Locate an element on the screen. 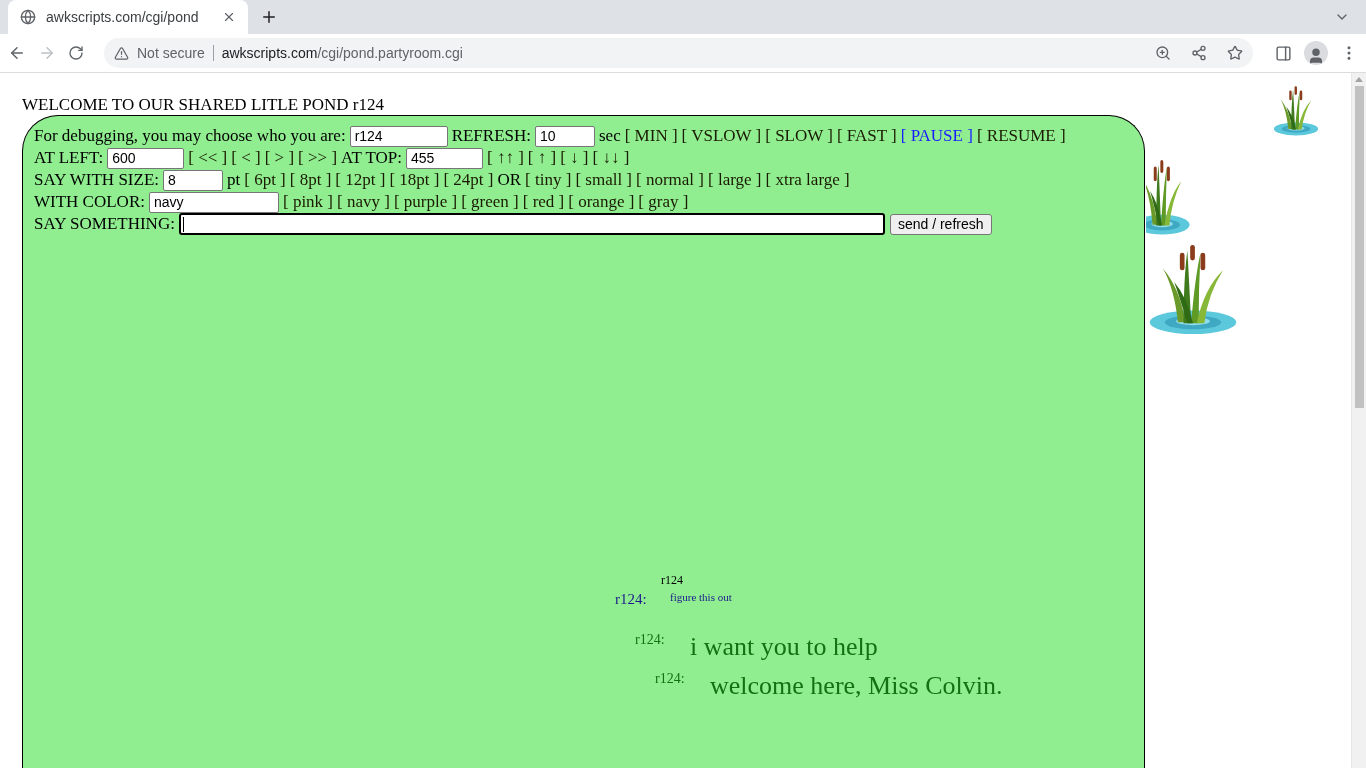  bracket-link: [ red ] is located at coordinates (543, 202).